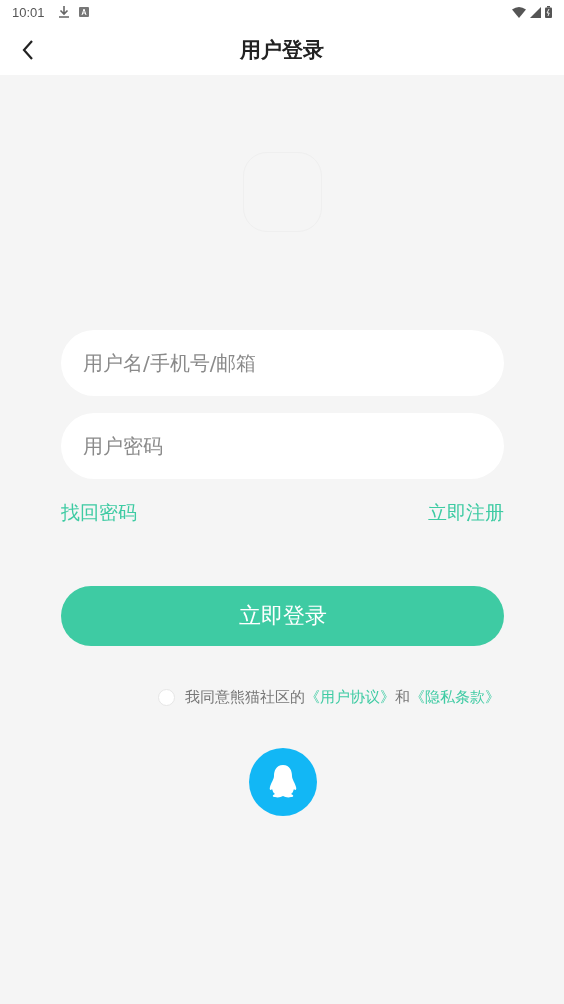  I want to click on password-field: 用户密码, so click(282, 446).